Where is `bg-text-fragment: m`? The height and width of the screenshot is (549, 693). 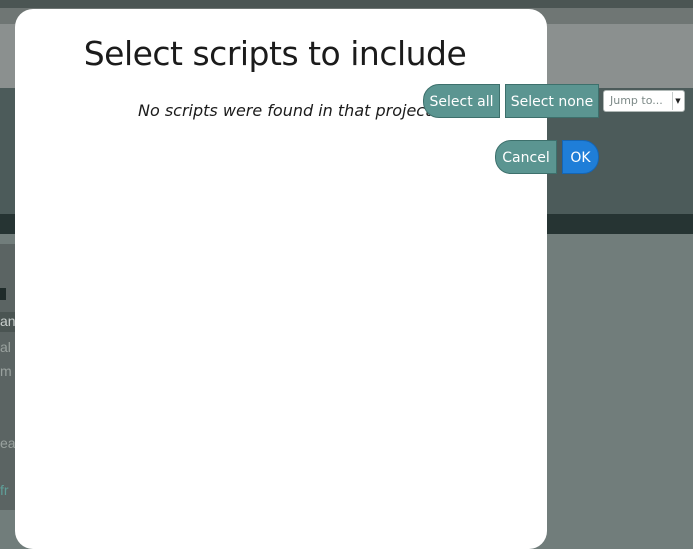
bg-text-fragment: m is located at coordinates (6, 371).